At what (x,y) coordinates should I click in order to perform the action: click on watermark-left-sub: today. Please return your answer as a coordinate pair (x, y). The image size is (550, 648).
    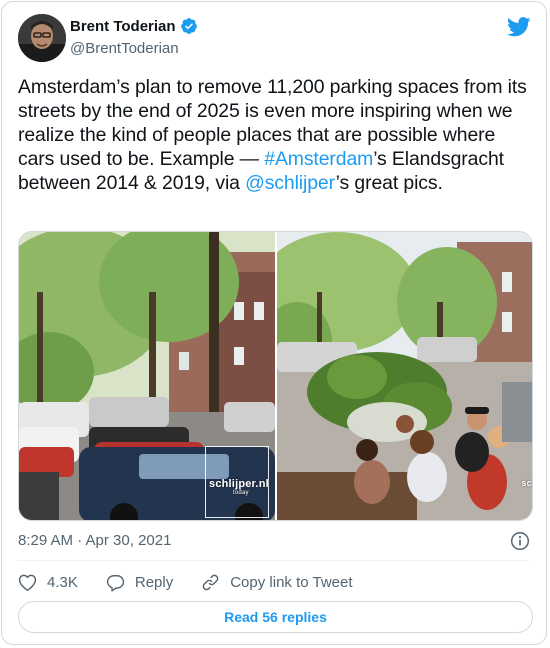
    Looking at the image, I should click on (241, 493).